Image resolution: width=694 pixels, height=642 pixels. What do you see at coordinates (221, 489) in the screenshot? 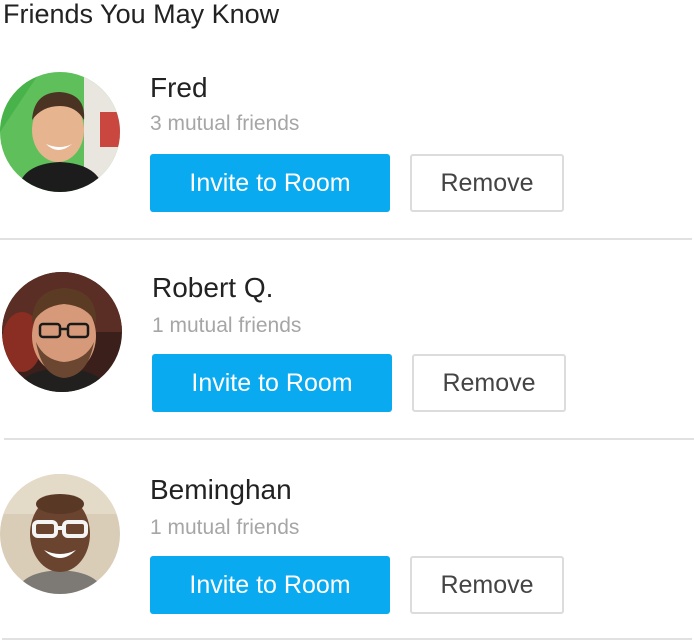
I see `friend-name: Beminghan` at bounding box center [221, 489].